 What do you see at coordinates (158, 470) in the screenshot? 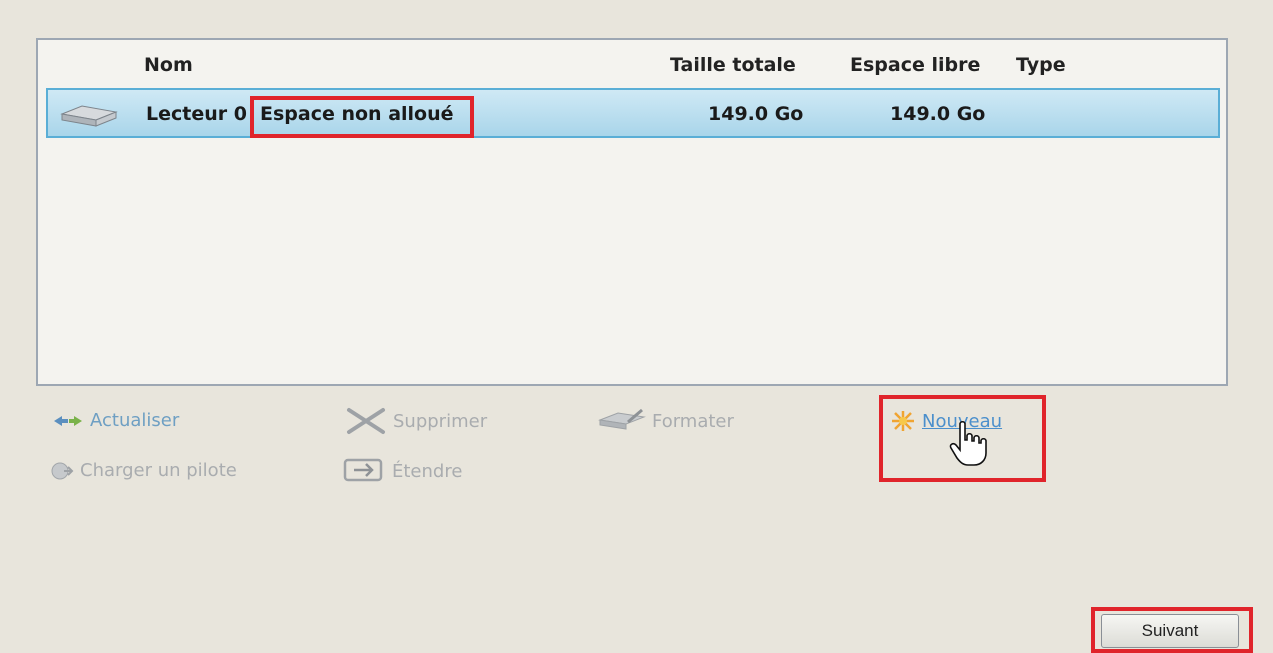
I see `load-driver-label: Charger un pilote` at bounding box center [158, 470].